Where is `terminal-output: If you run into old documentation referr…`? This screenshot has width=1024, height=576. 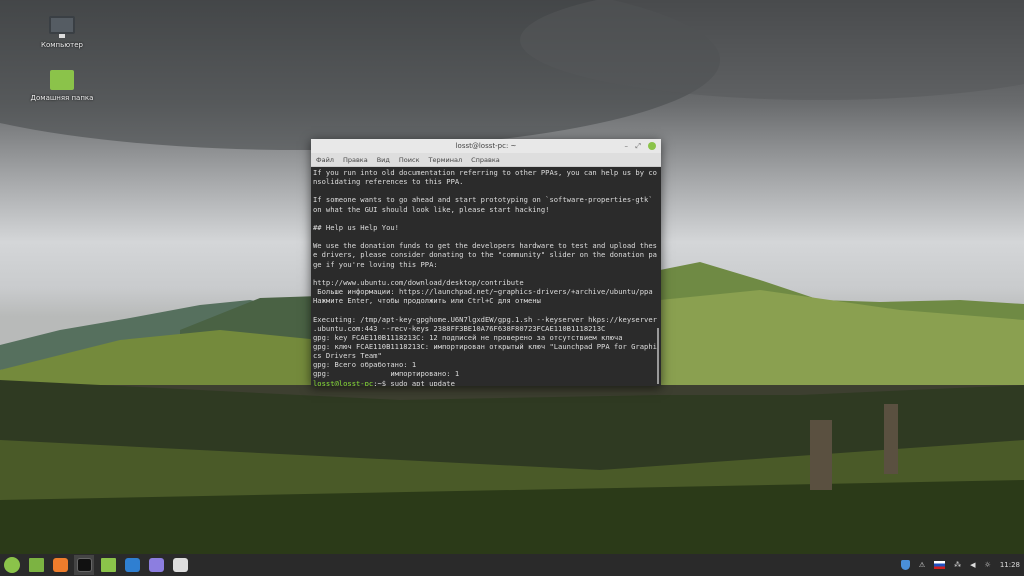
terminal-output: If you run into old documentation referr… is located at coordinates (486, 276).